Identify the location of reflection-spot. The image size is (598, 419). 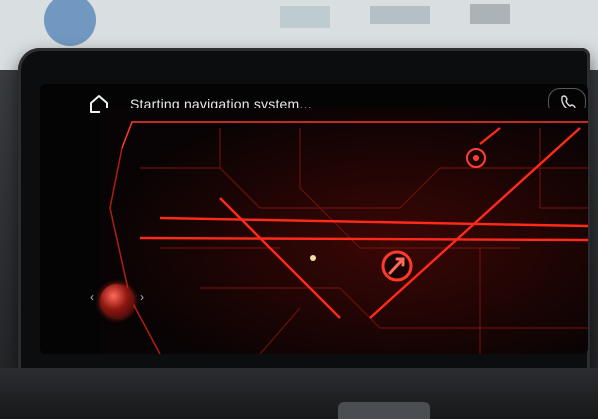
(313, 258).